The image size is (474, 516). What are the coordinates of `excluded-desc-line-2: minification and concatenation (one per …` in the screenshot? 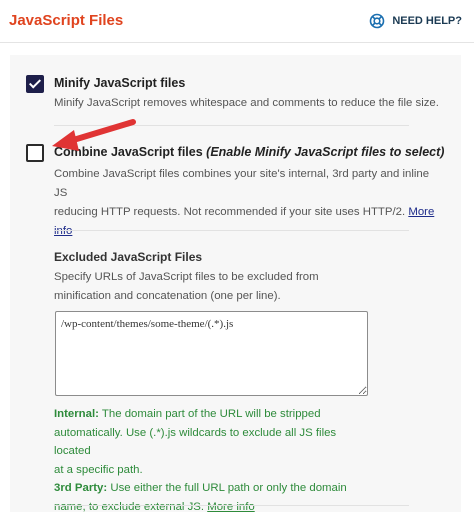 It's located at (214, 296).